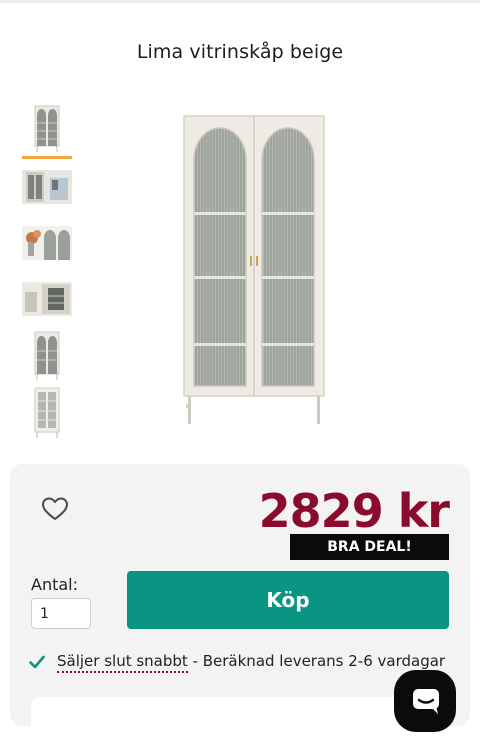 This screenshot has width=480, height=737. I want to click on thumb-cabinet-front, so click(47, 129).